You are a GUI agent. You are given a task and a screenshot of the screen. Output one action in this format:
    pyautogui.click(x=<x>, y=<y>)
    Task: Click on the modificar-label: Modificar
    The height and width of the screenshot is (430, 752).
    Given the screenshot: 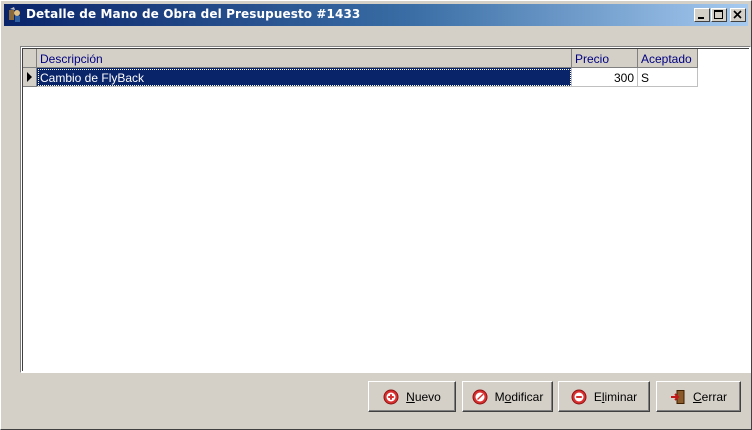 What is the action you would take?
    pyautogui.click(x=519, y=396)
    